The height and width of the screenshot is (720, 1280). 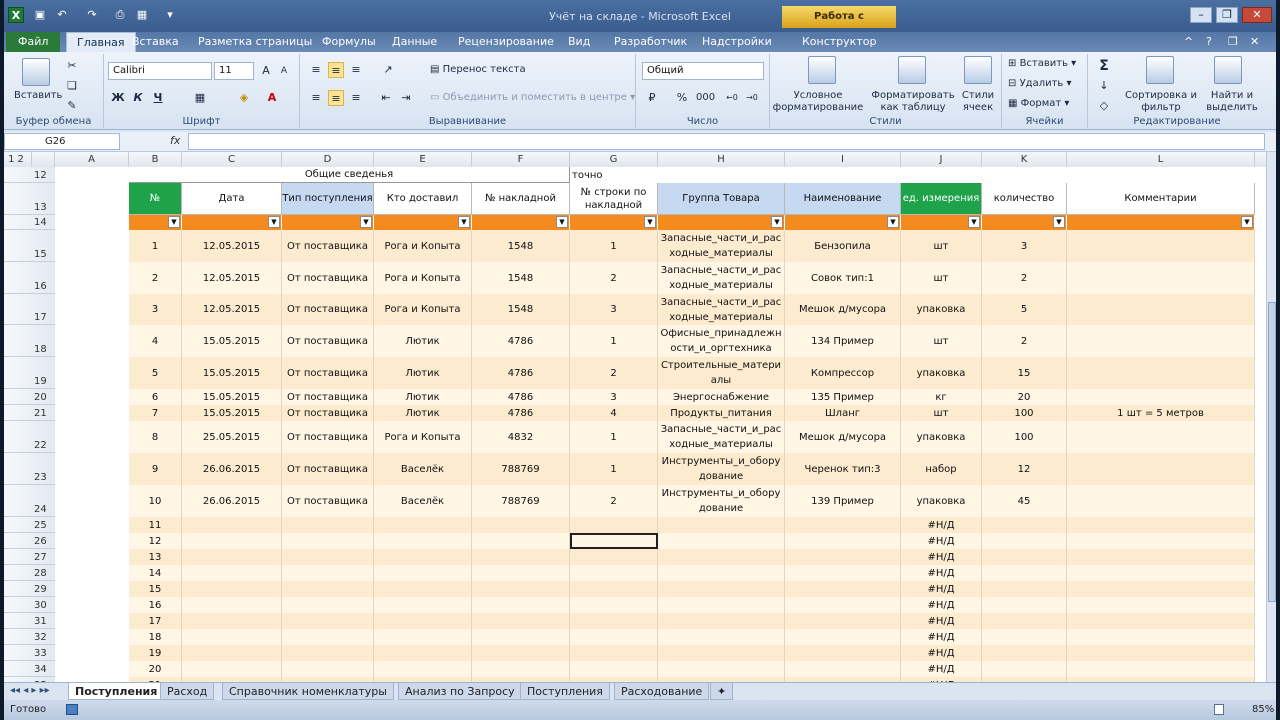 What do you see at coordinates (232, 589) in the screenshot?
I see `cell-C29` at bounding box center [232, 589].